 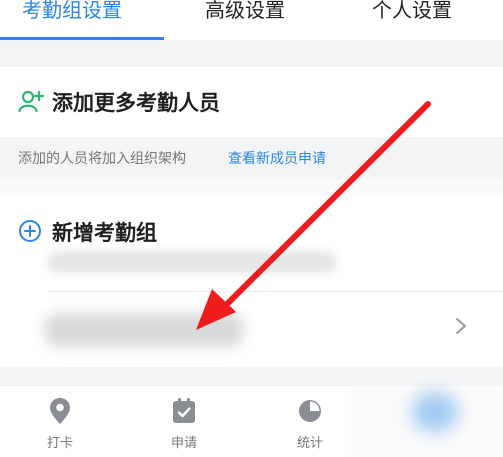 I want to click on chevron-right-icon, so click(x=461, y=326).